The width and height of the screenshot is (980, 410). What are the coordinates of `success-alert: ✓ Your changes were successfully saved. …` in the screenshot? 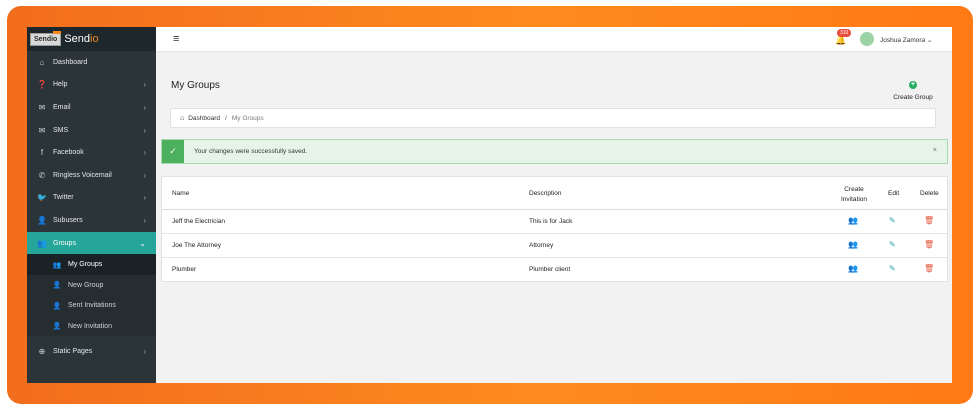 It's located at (554, 151).